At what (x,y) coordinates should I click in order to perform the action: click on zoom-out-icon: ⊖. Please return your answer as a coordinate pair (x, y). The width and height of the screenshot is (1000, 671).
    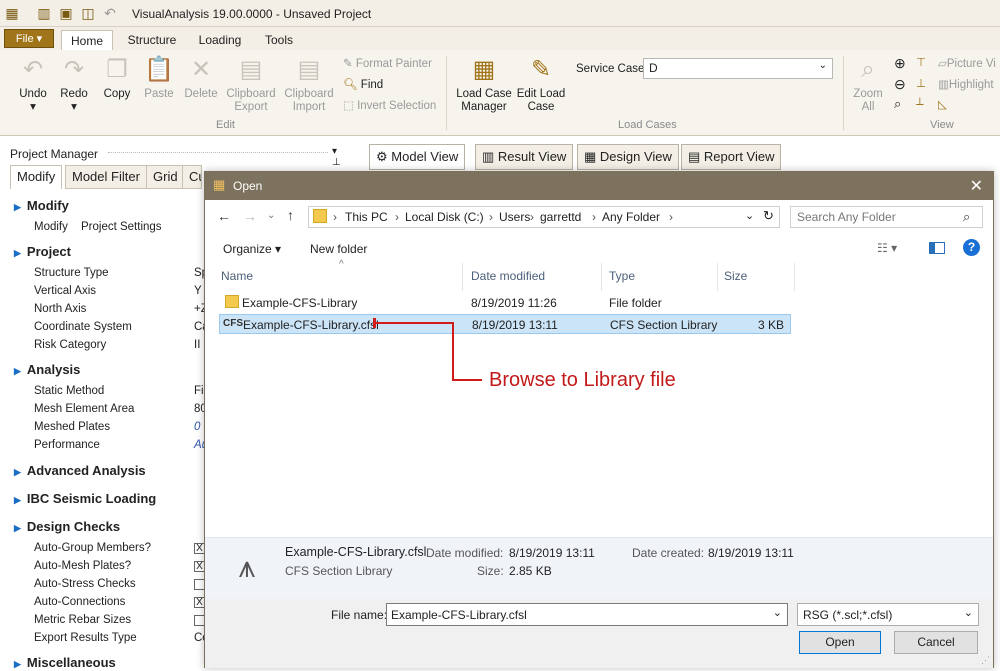
    Looking at the image, I should click on (900, 84).